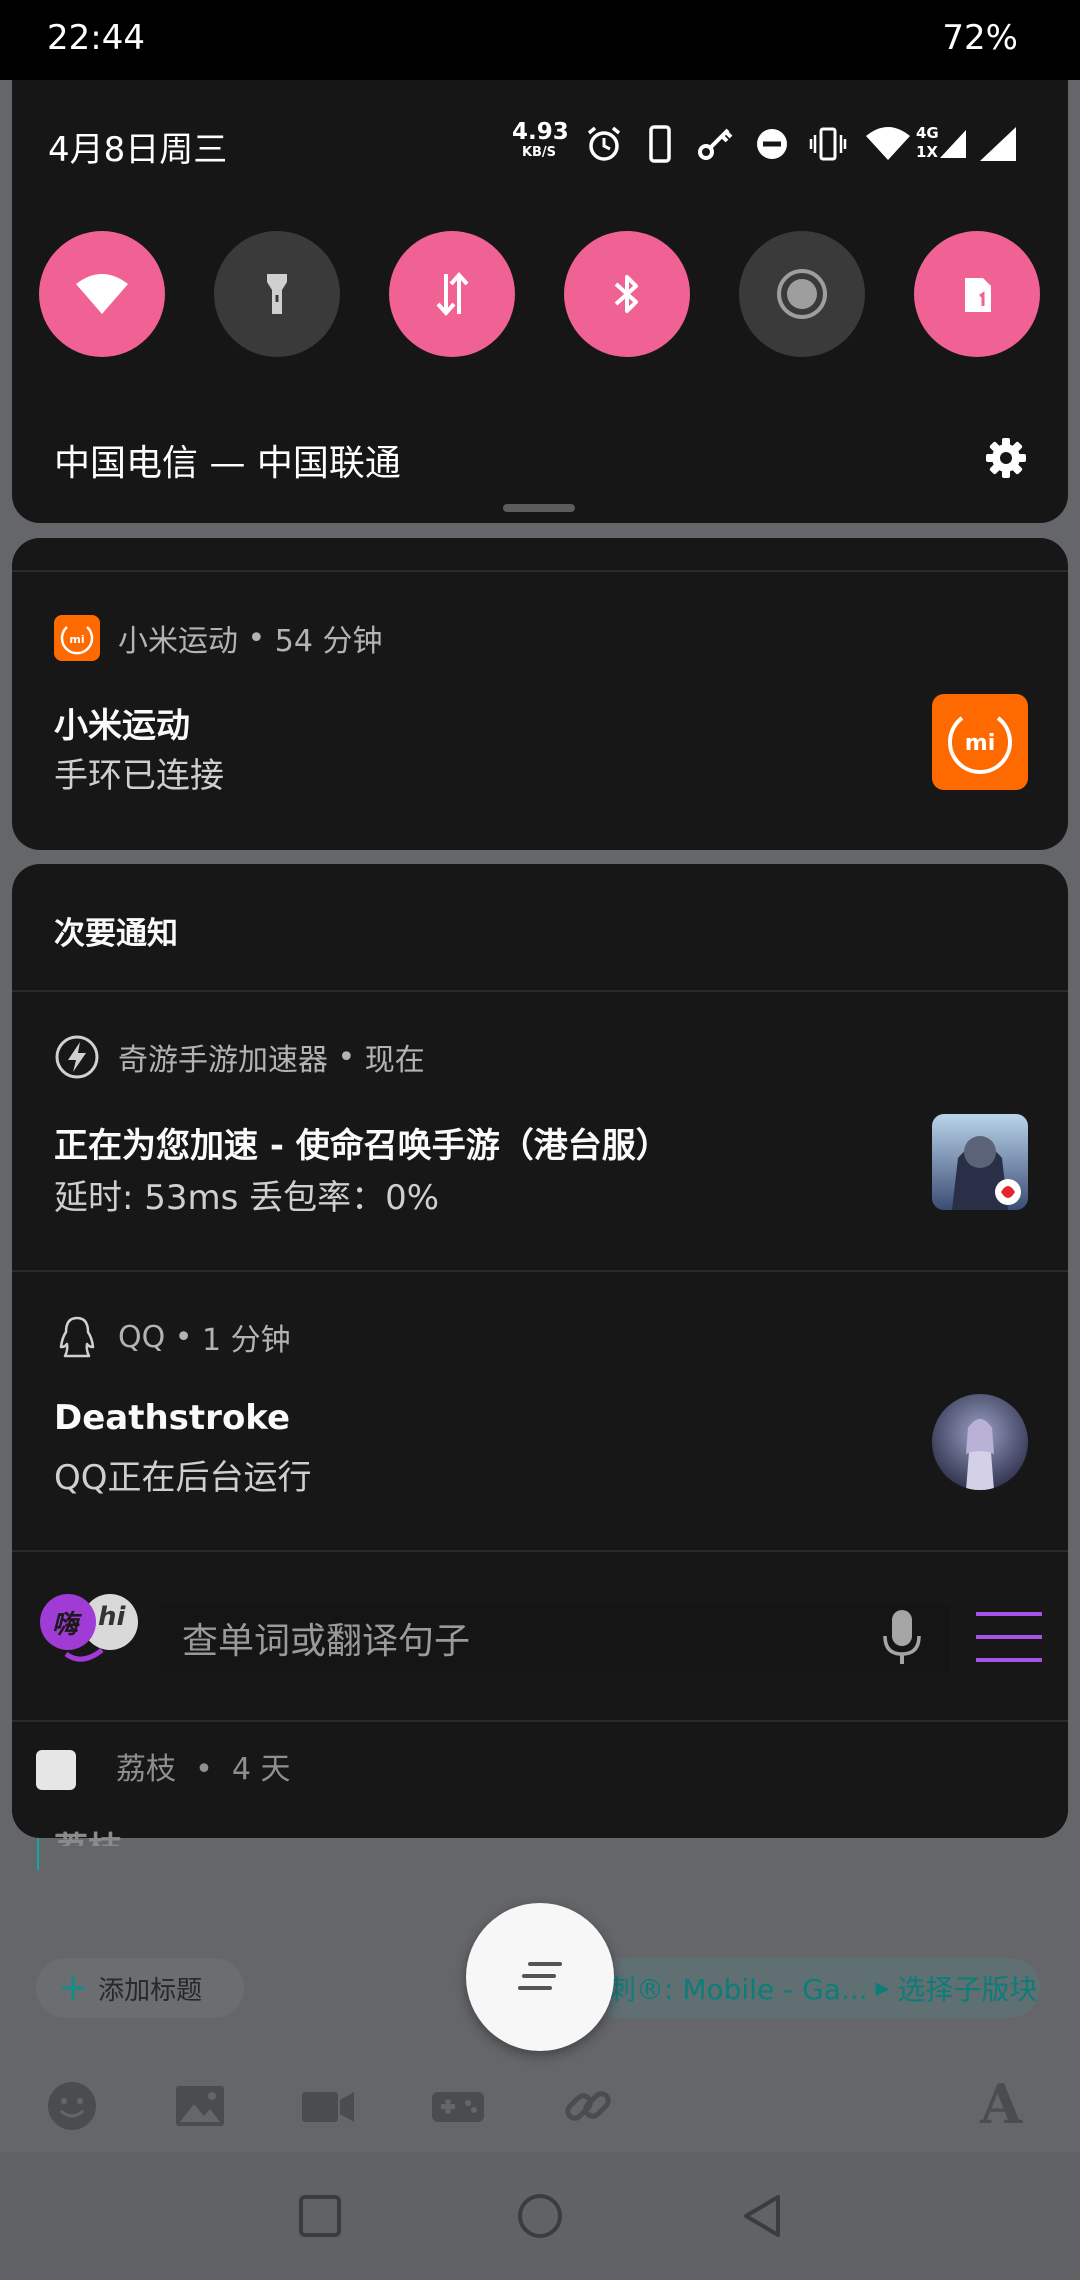 Image resolution: width=1080 pixels, height=2280 pixels. I want to click on square-icon, so click(320, 2216).